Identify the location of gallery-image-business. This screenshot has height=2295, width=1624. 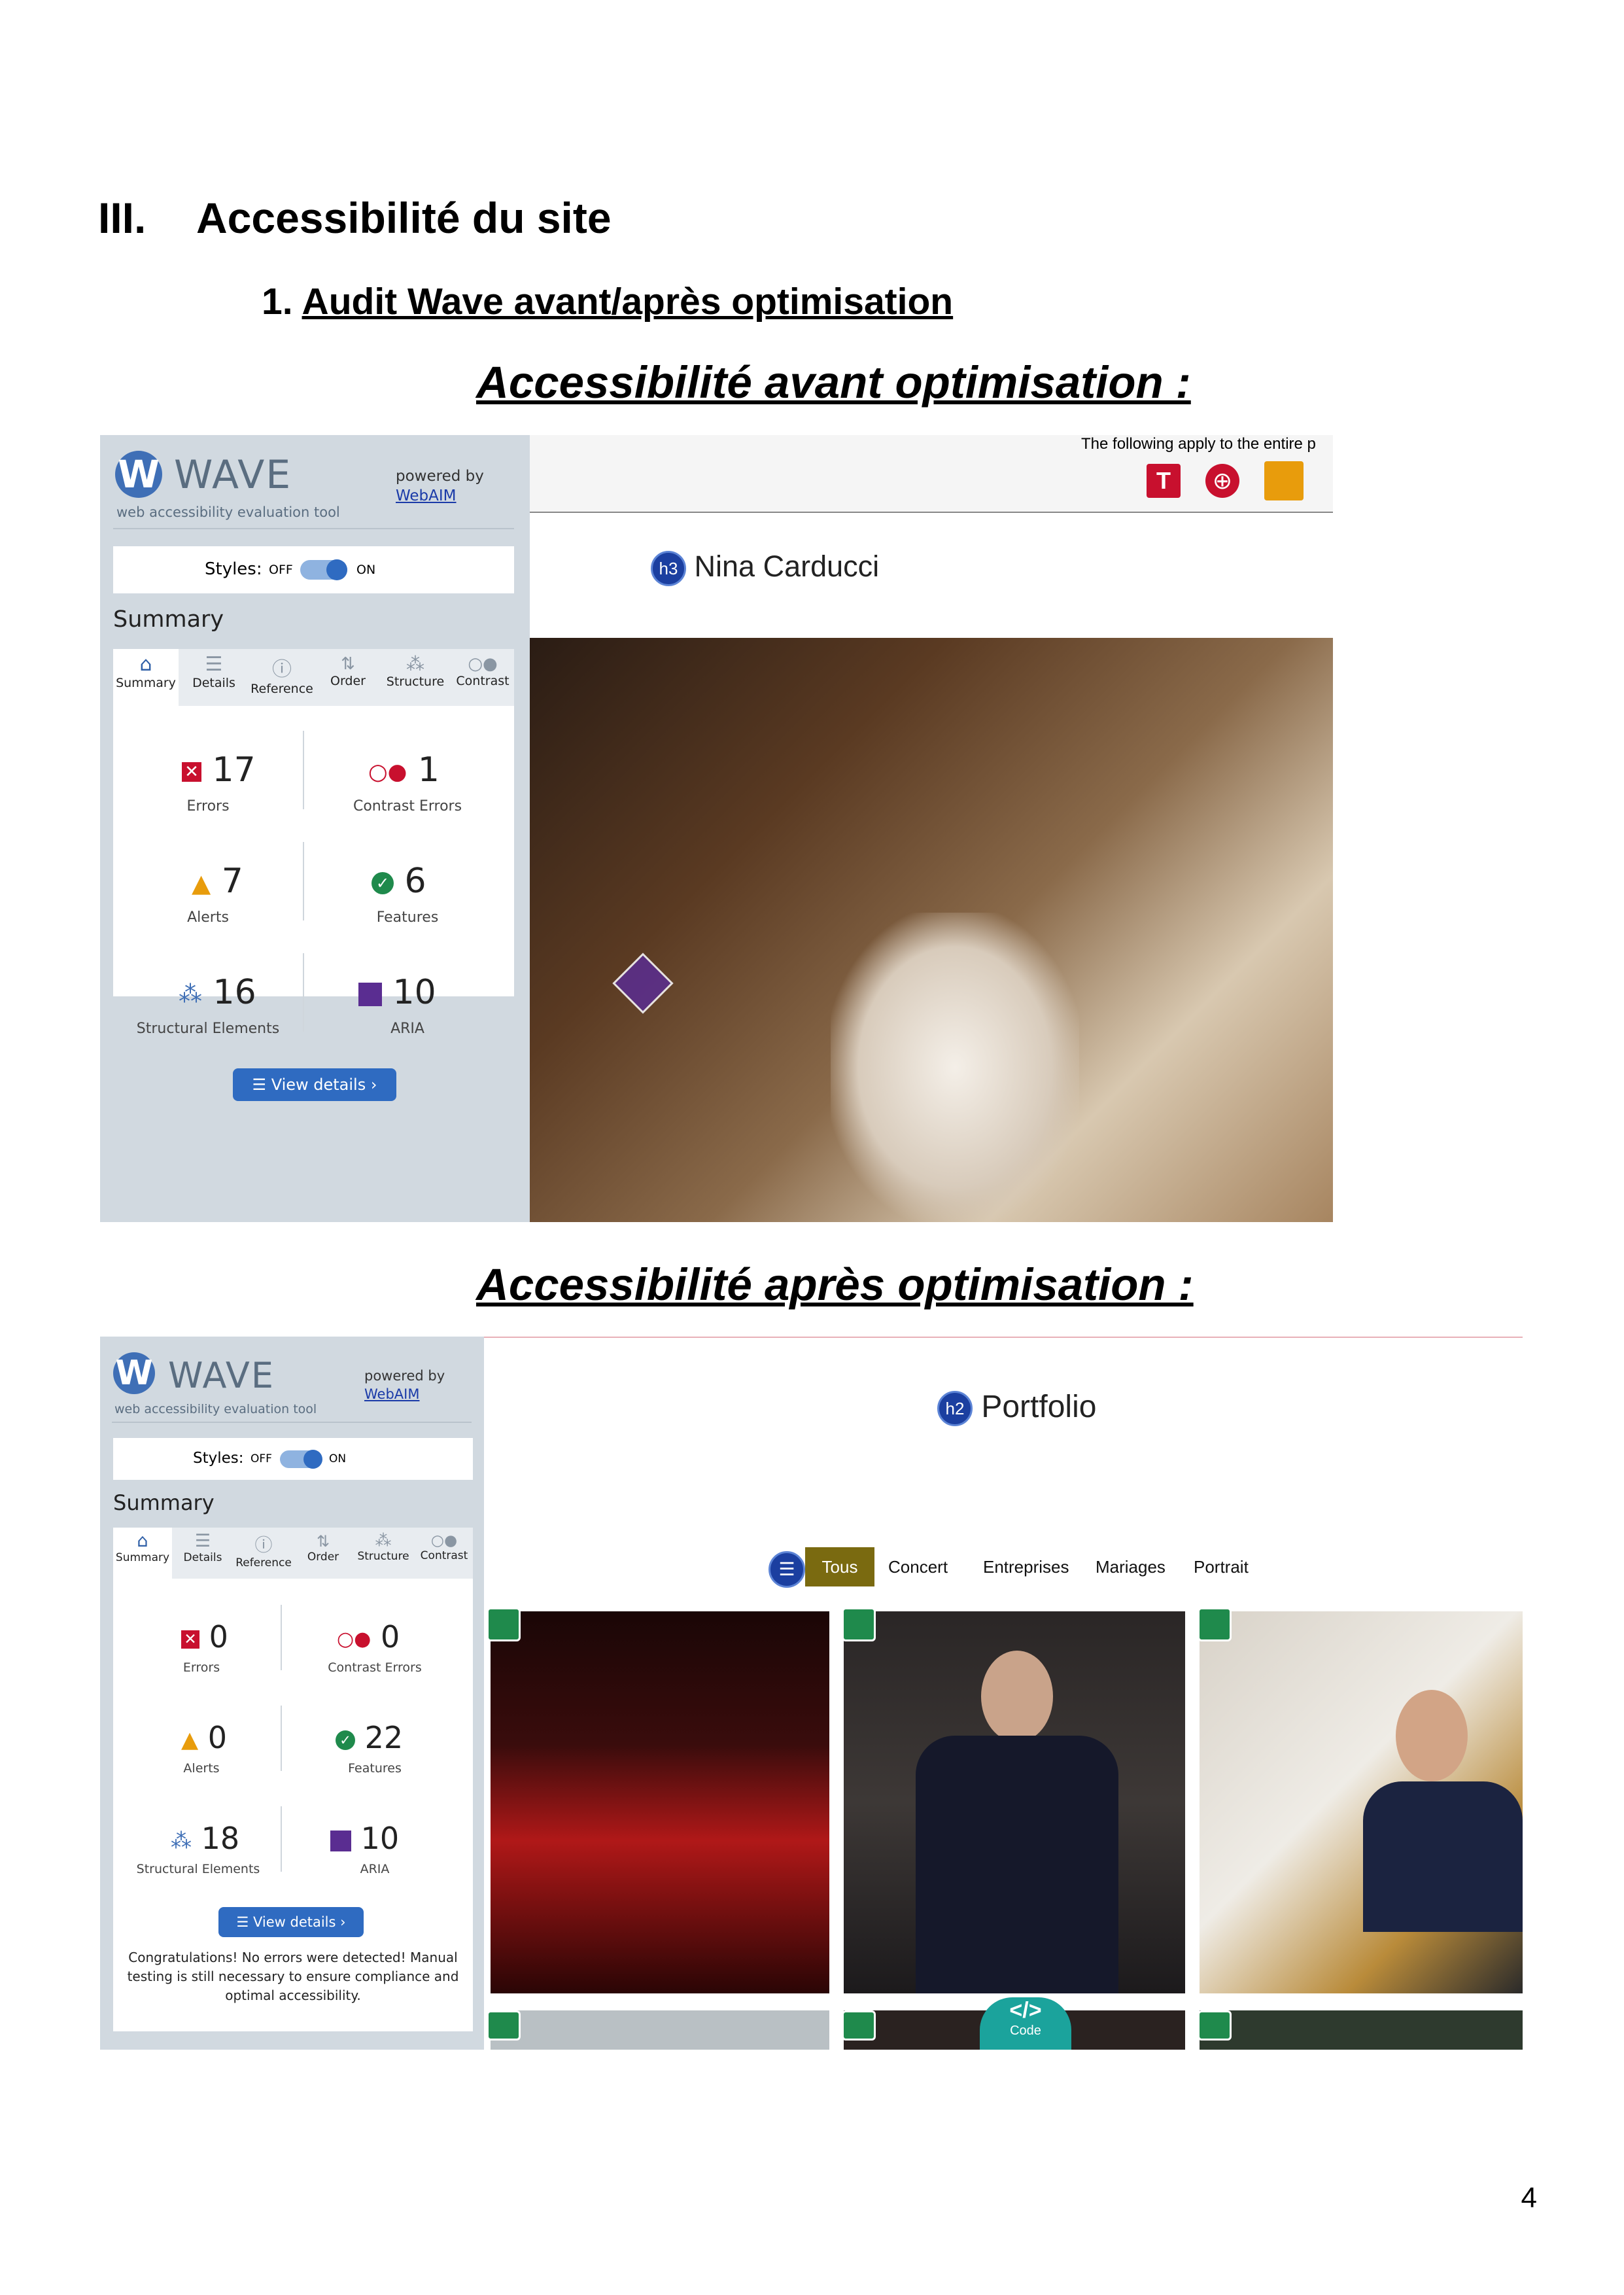
(1014, 1802).